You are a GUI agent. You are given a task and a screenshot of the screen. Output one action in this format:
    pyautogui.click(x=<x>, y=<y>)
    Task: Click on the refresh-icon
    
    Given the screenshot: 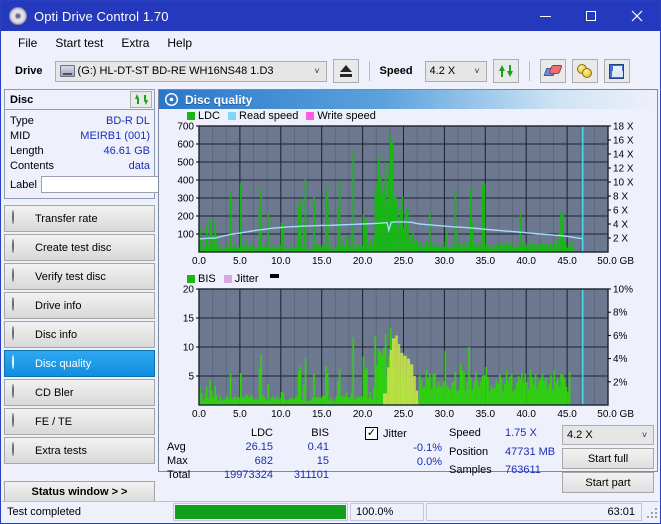 What is the action you would take?
    pyautogui.click(x=141, y=99)
    